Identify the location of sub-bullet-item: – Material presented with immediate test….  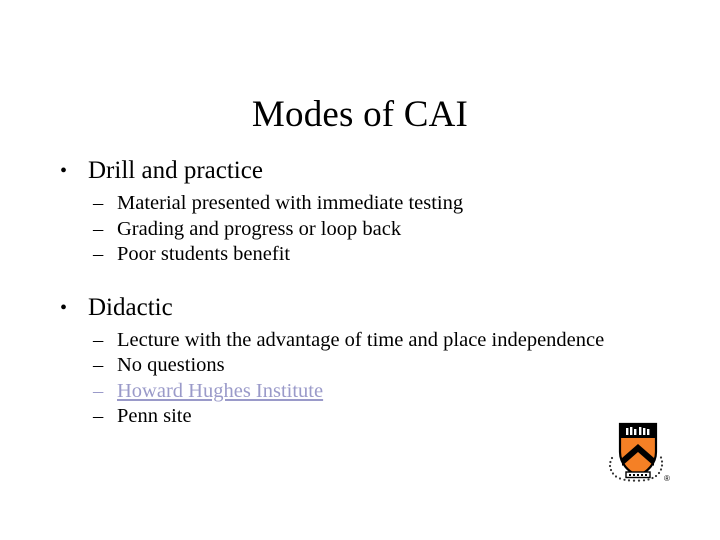
(352, 203).